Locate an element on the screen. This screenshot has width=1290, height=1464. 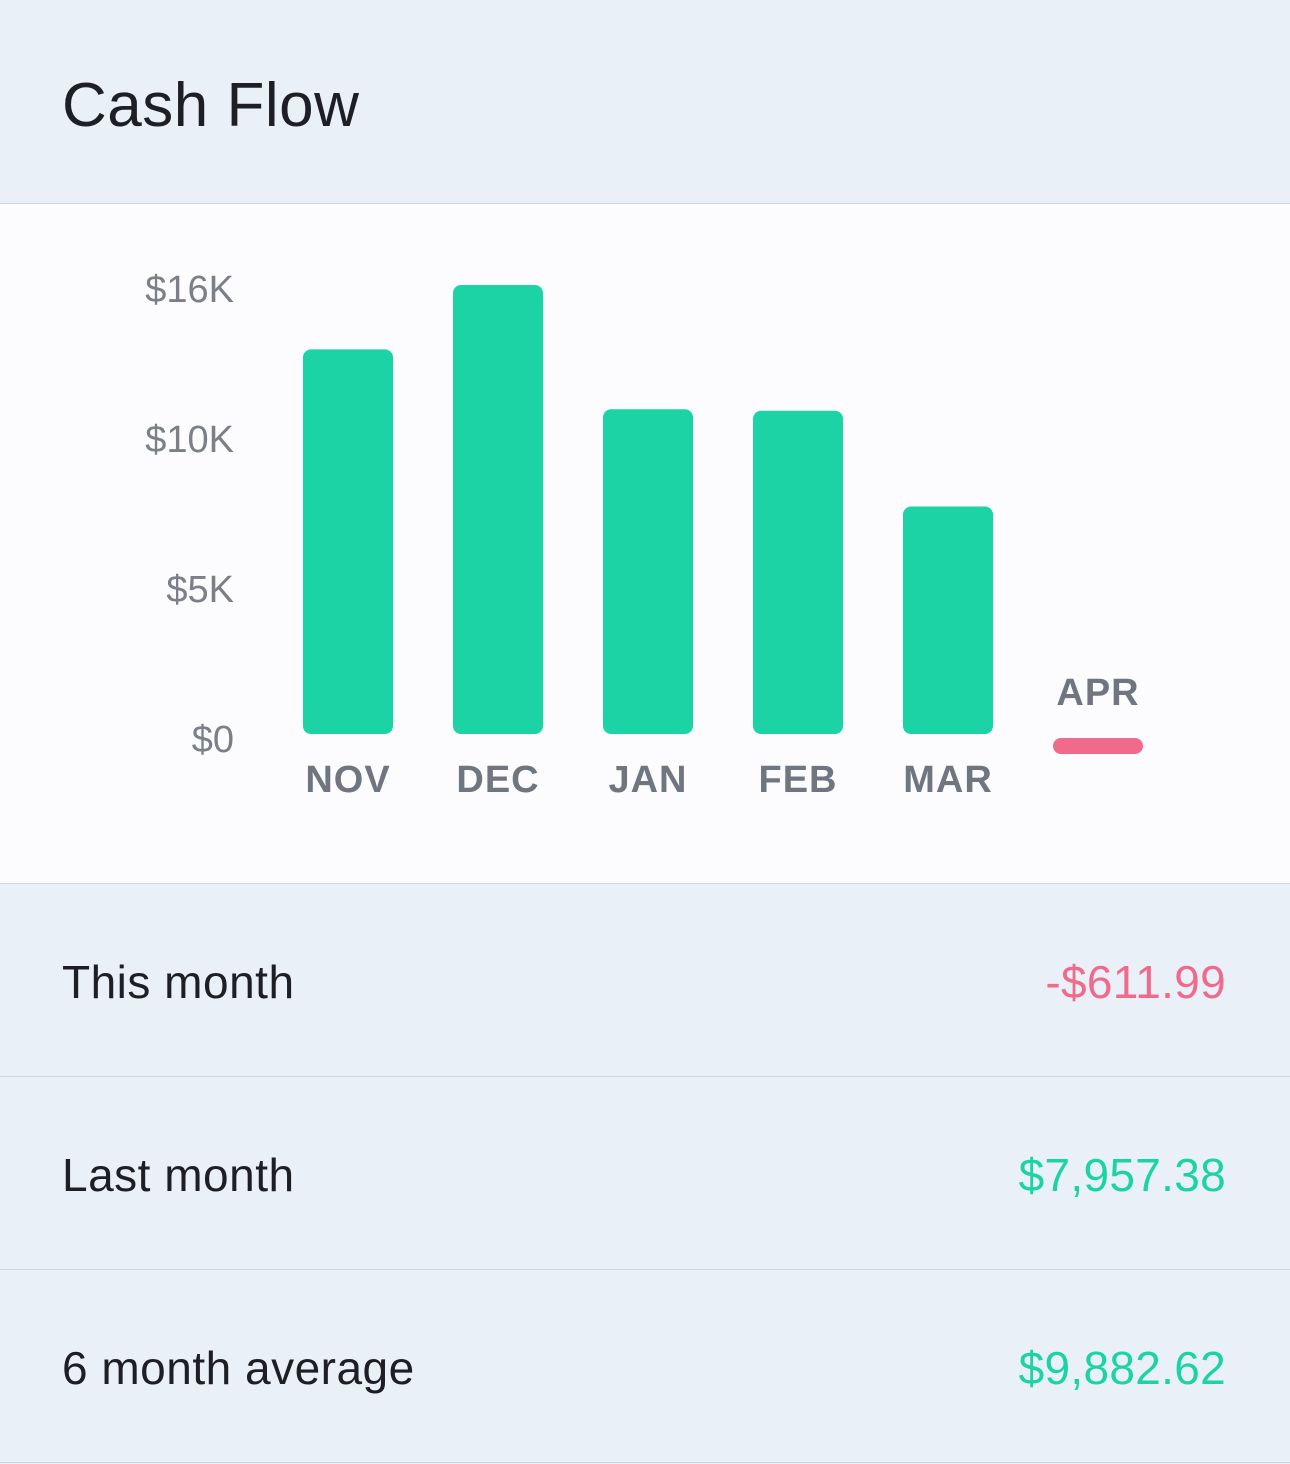
summary-row-six-month-average: 6 month average $9,882.62 is located at coordinates (645, 1366).